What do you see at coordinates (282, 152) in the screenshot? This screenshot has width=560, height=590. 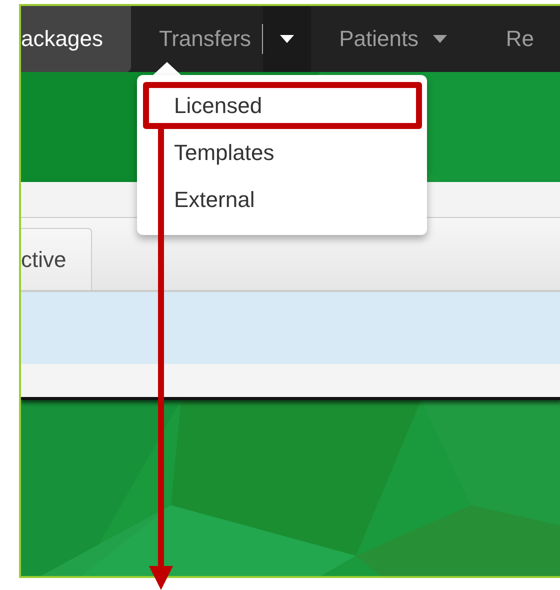 I see `menu-item: Templates` at bounding box center [282, 152].